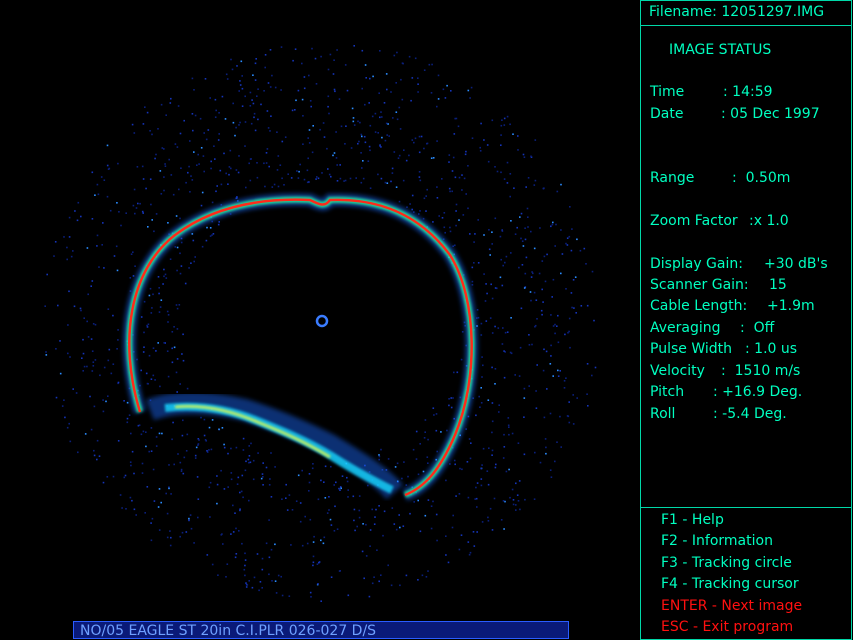 The image size is (853, 640). I want to click on key-tracking-circle: F3 - Tracking circle, so click(726, 563).